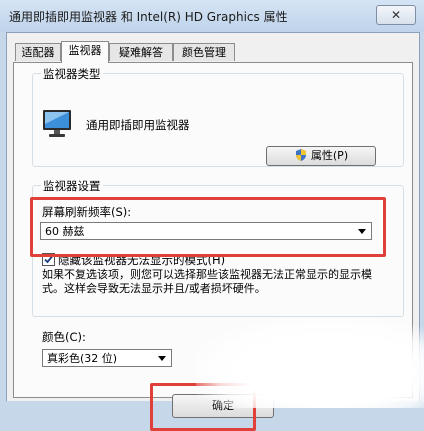 The height and width of the screenshot is (431, 424). I want to click on monitor-settings-title: 监视器设置, so click(72, 186).